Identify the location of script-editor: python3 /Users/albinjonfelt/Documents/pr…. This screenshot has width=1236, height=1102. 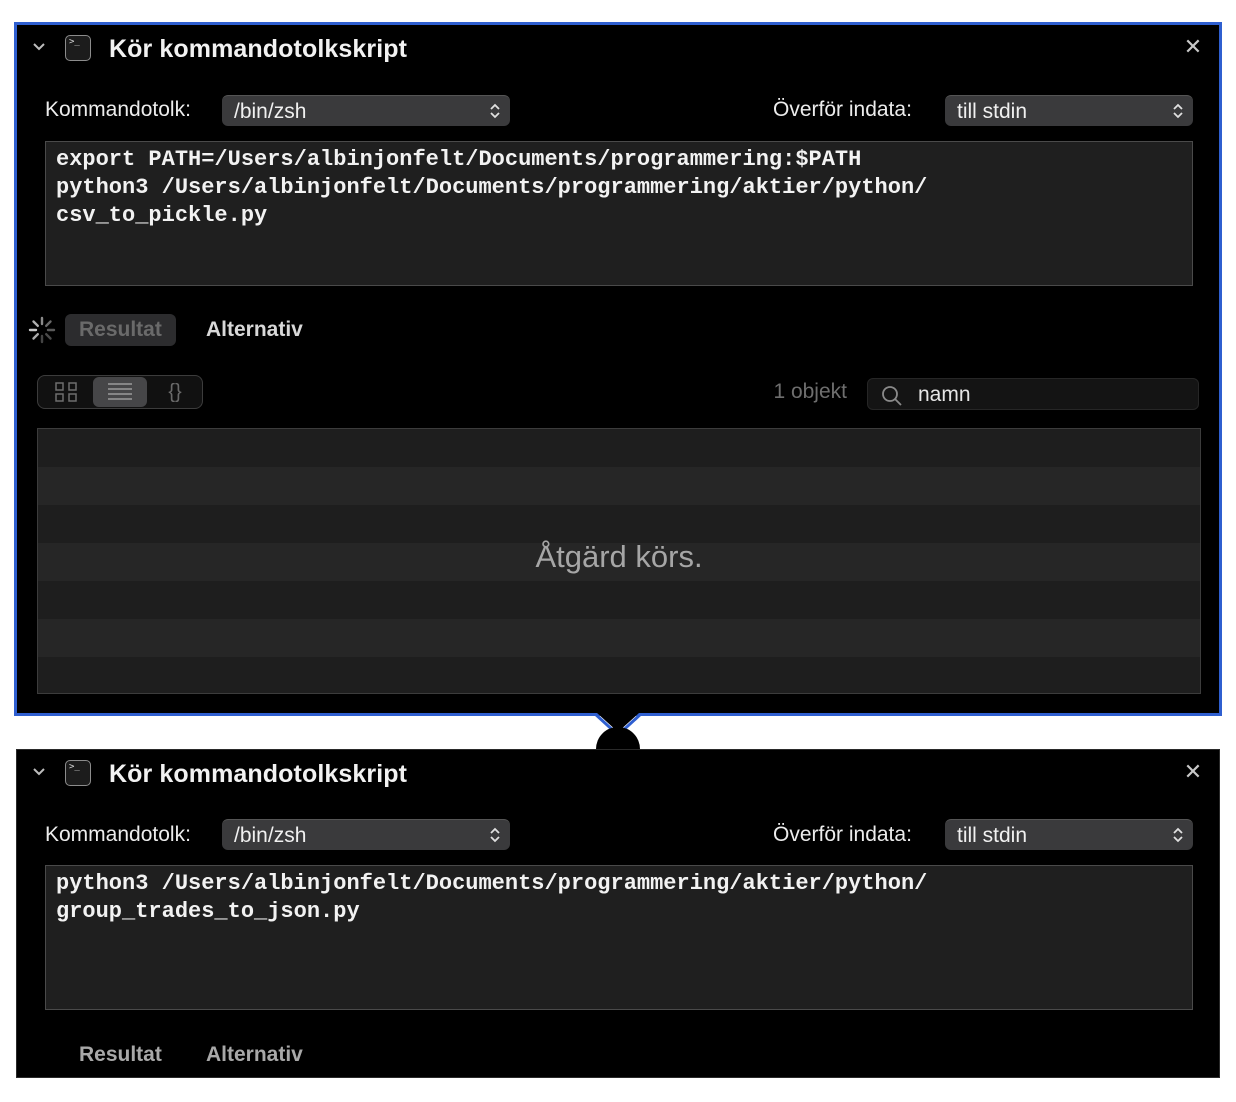
(619, 937).